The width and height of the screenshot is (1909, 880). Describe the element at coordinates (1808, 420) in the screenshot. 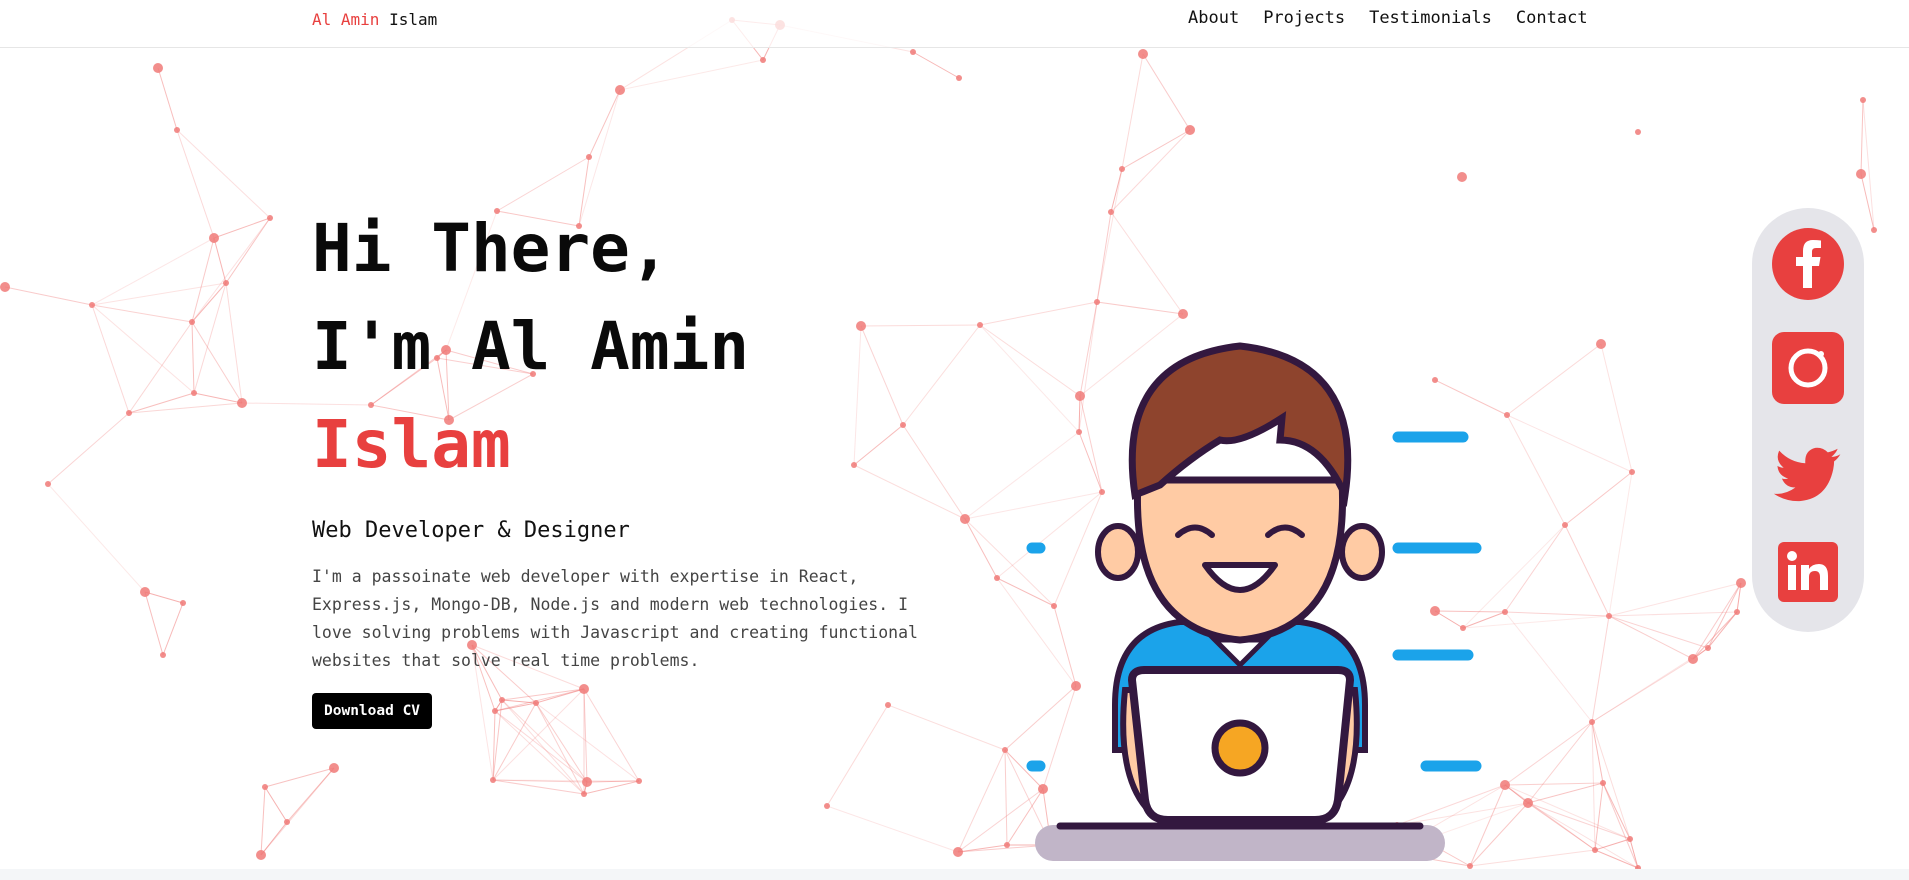

I see `social-sidebar` at that location.